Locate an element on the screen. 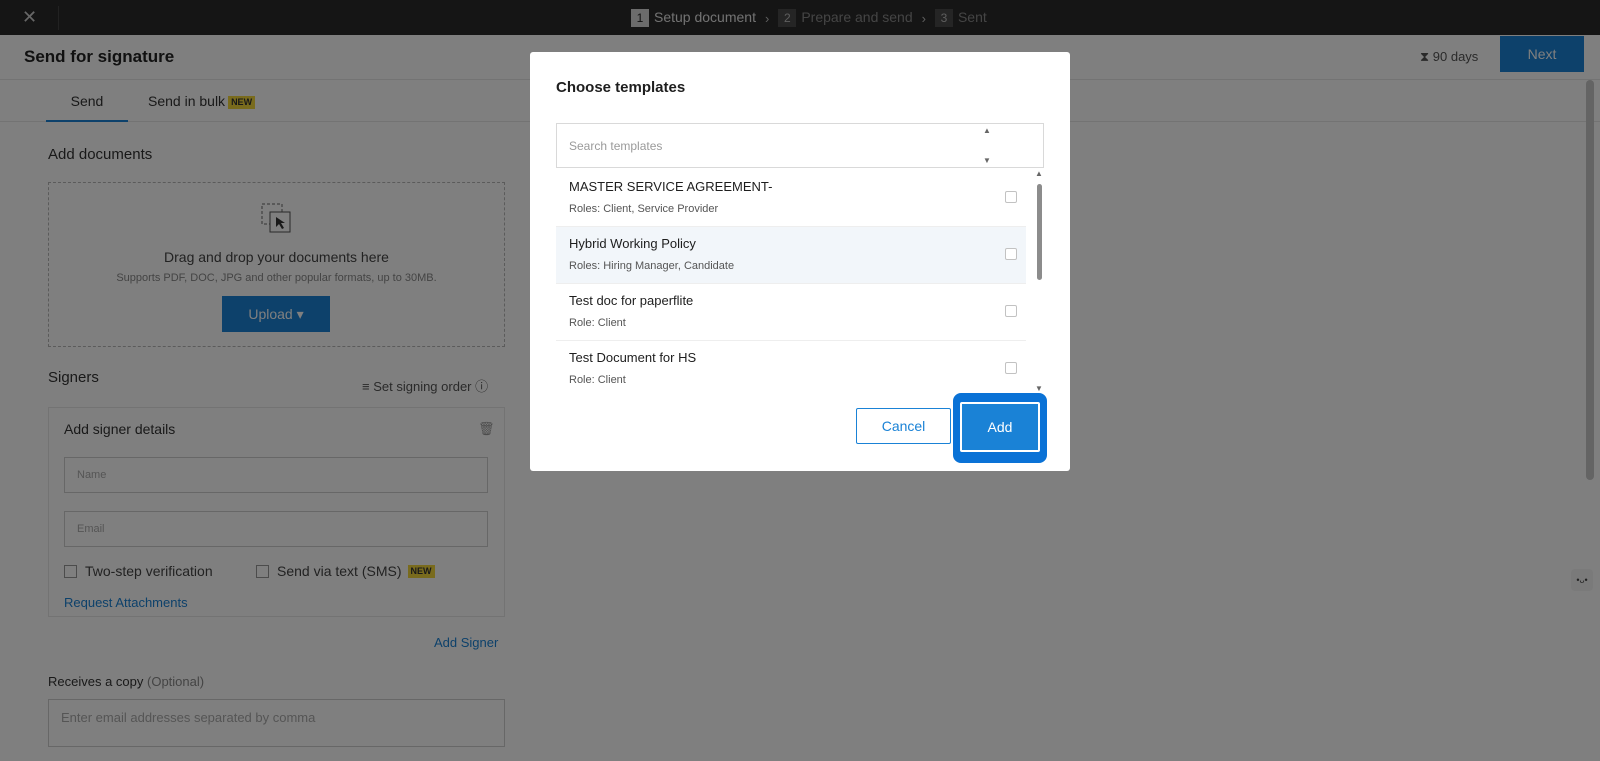  add-button: Add is located at coordinates (1000, 427).